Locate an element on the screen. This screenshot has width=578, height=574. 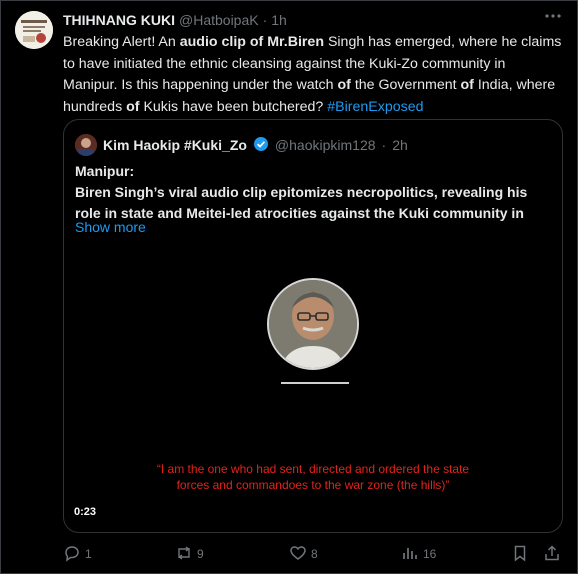
hashtag-link: #BirenExposed is located at coordinates (375, 107).